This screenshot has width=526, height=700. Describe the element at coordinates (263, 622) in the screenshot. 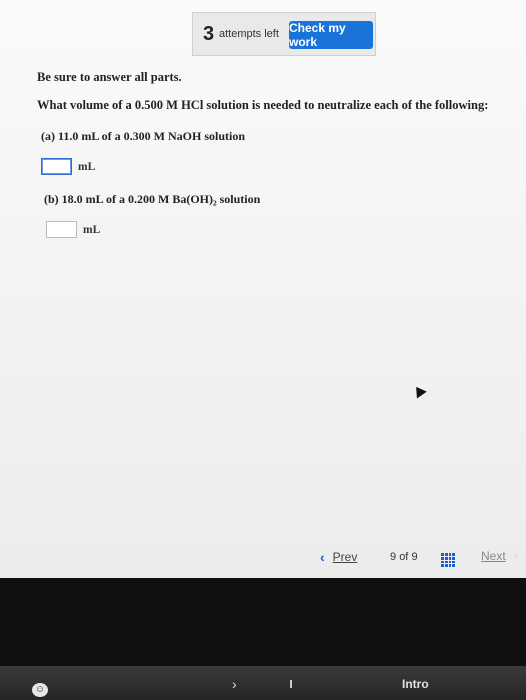

I see `dark-band` at that location.